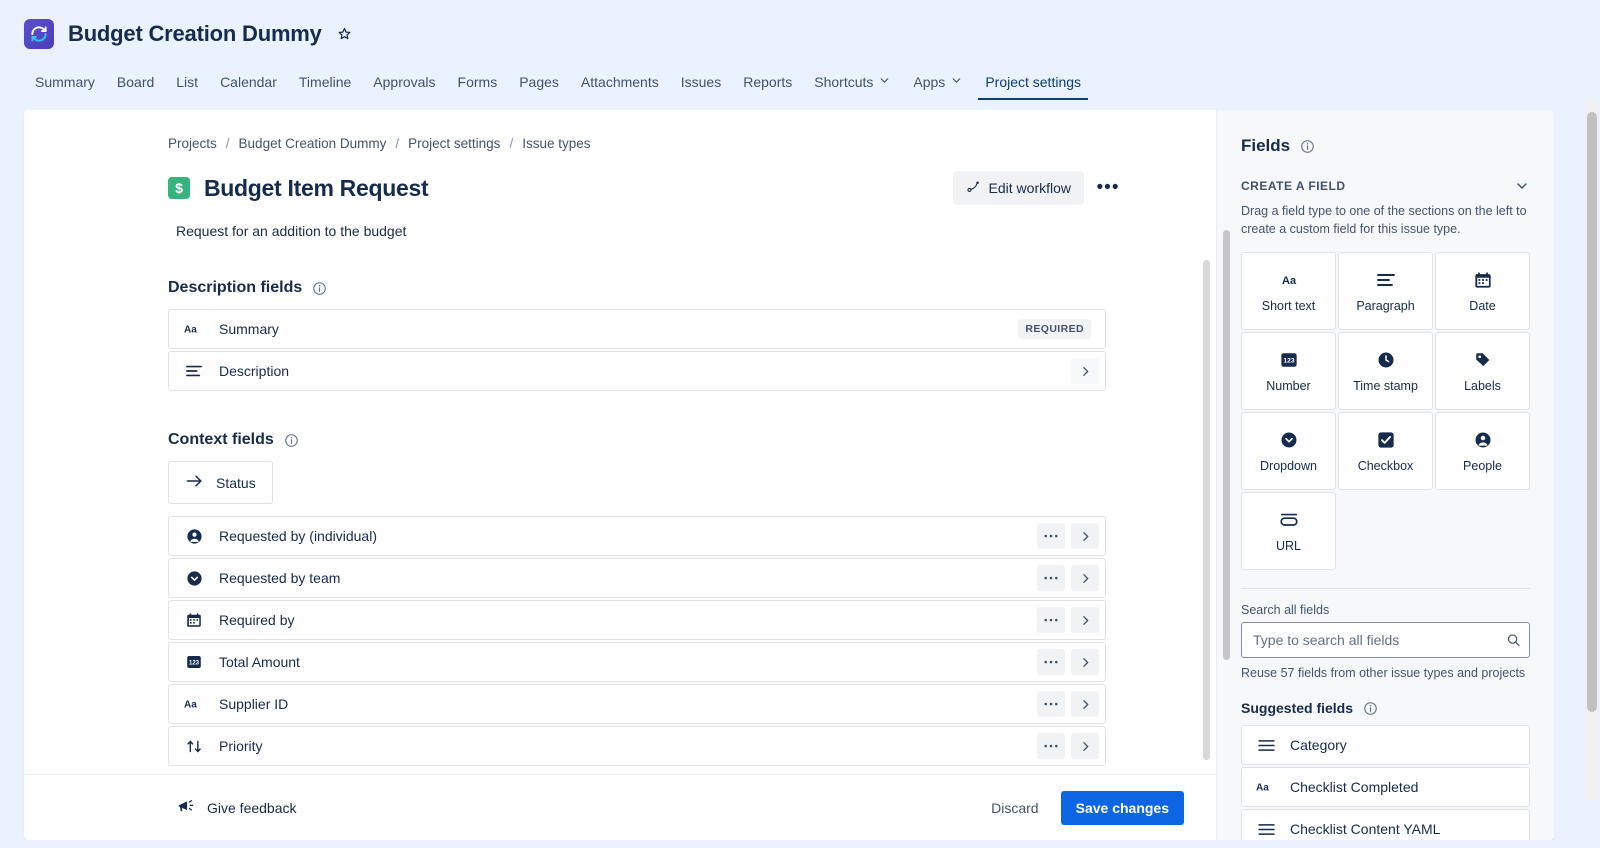  What do you see at coordinates (1482, 451) in the screenshot?
I see `field-type-people: People` at bounding box center [1482, 451].